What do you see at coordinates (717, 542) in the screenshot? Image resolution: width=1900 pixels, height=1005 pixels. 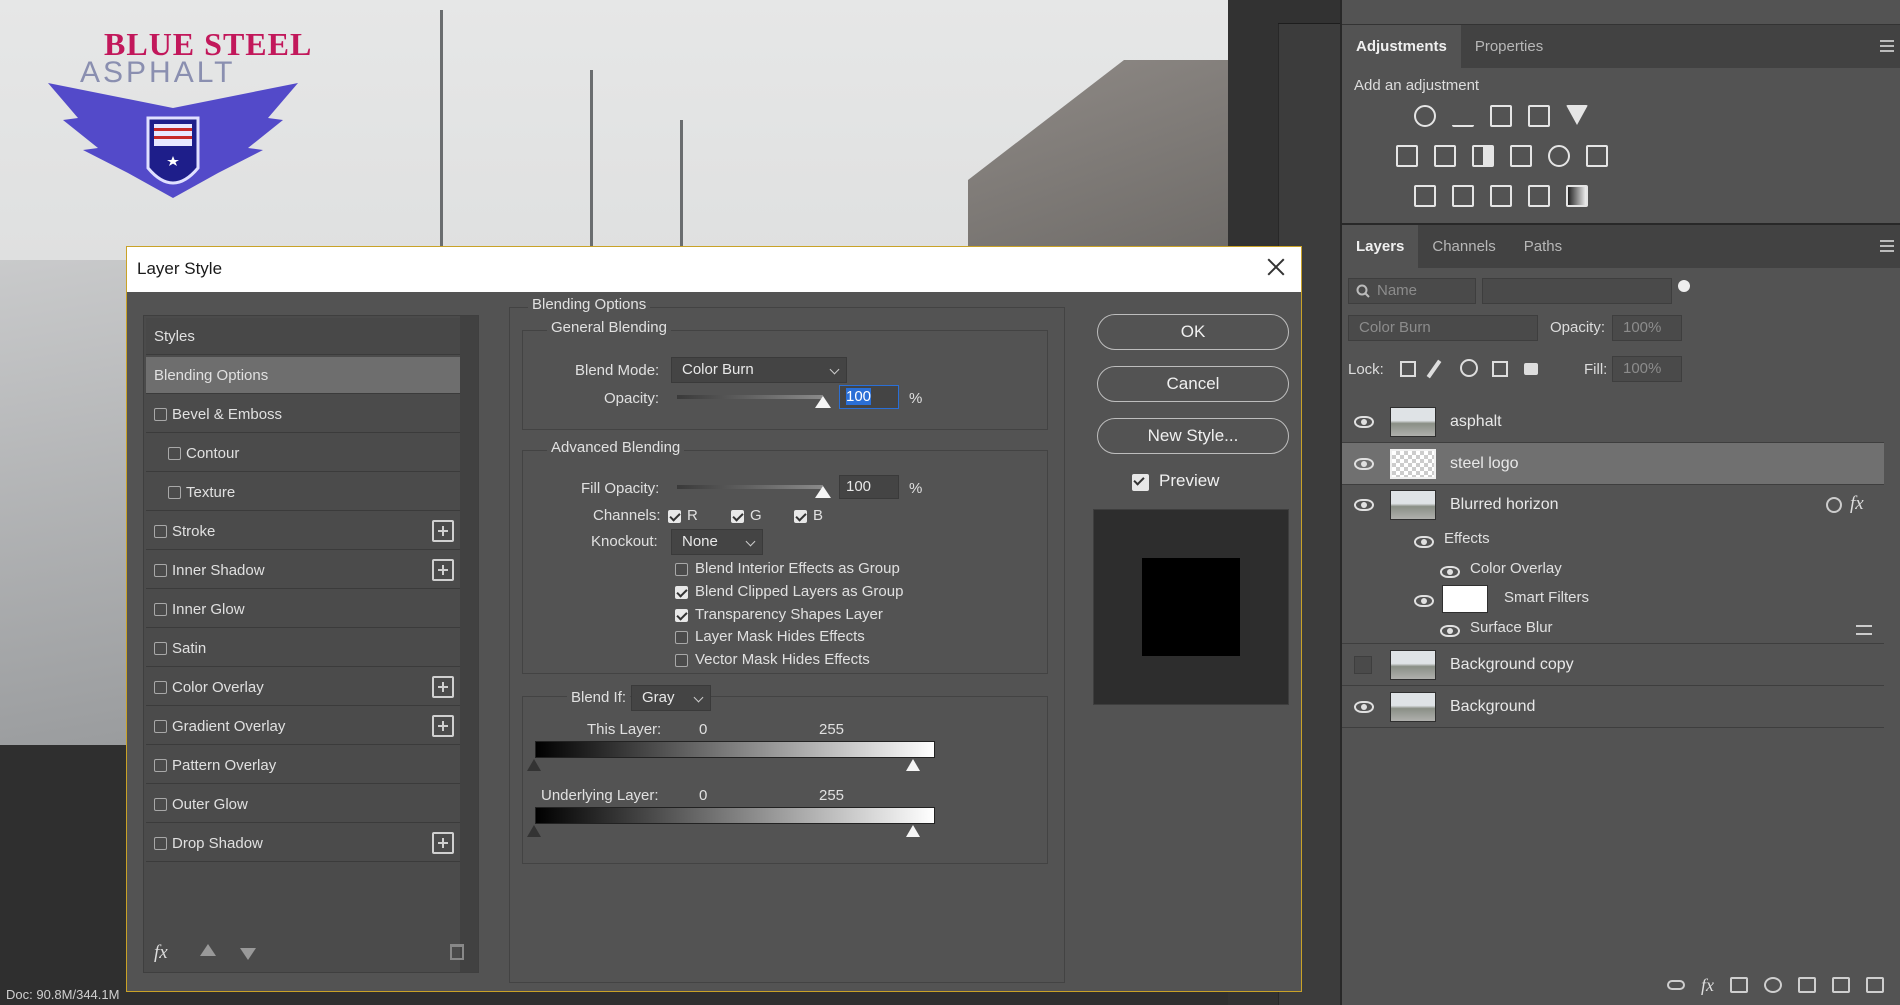 I see `knockout-dropdown: None` at bounding box center [717, 542].